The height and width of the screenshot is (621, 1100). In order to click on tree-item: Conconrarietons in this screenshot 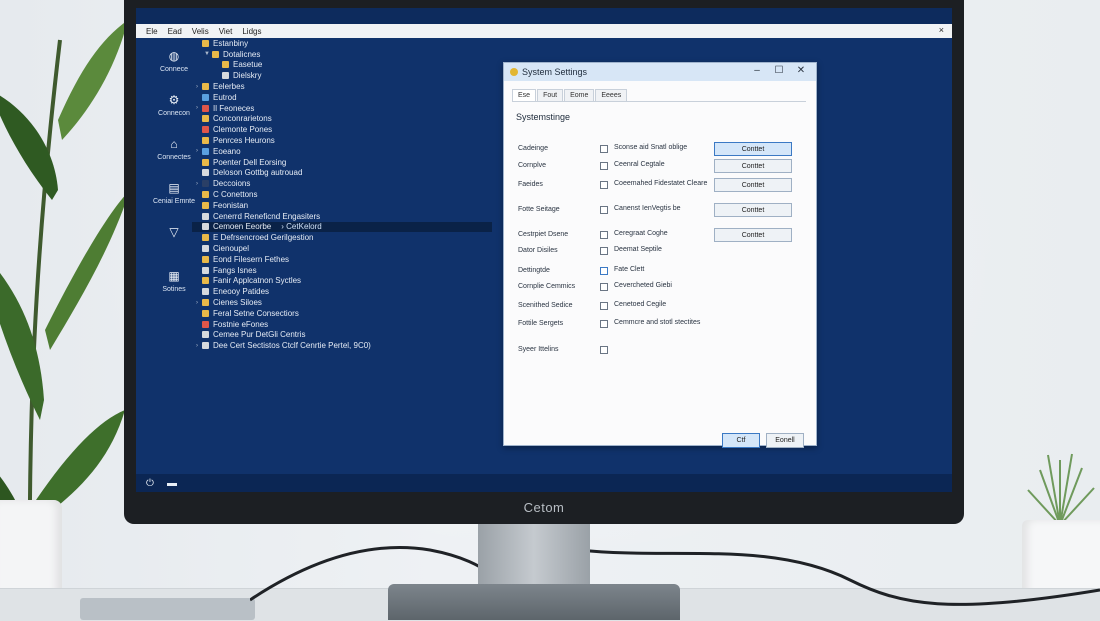, I will do `click(342, 119)`.